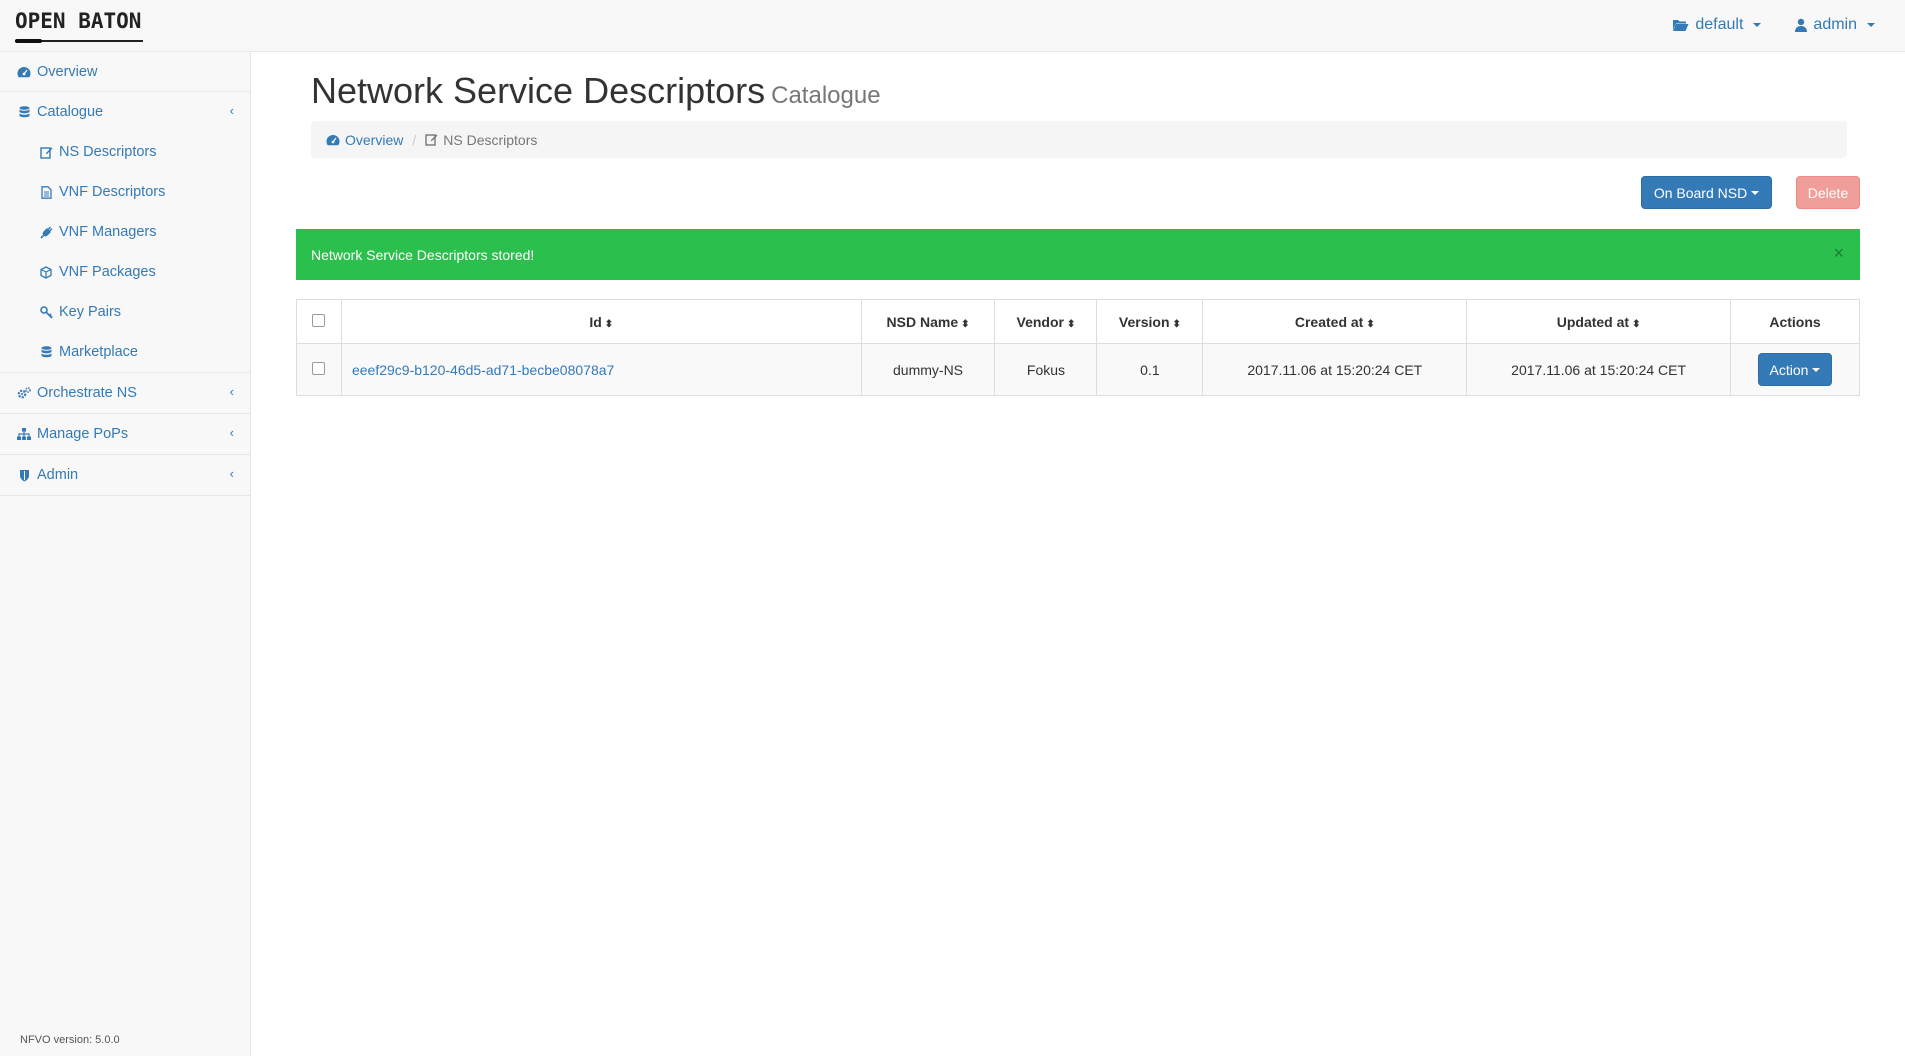 The image size is (1905, 1056). Describe the element at coordinates (490, 139) in the screenshot. I see `breadcrumb-current-label: NS Descriptors` at that location.